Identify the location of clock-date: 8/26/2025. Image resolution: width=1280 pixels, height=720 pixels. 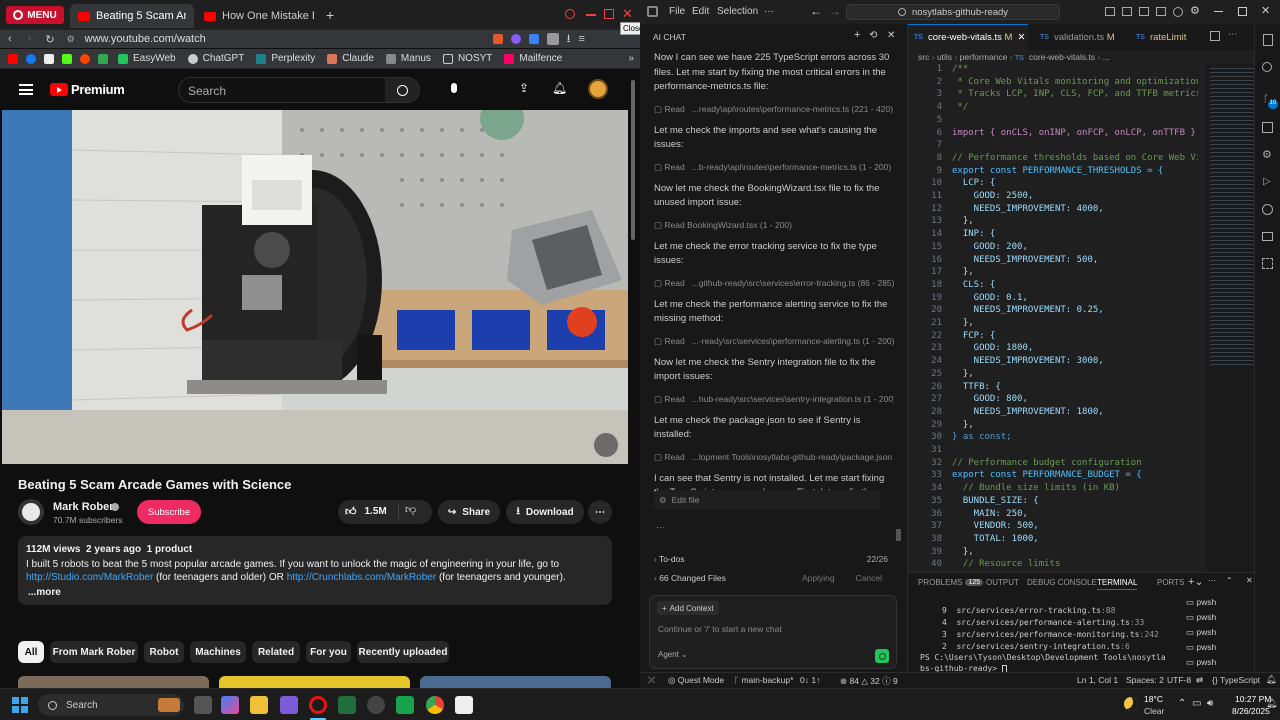
(1251, 711).